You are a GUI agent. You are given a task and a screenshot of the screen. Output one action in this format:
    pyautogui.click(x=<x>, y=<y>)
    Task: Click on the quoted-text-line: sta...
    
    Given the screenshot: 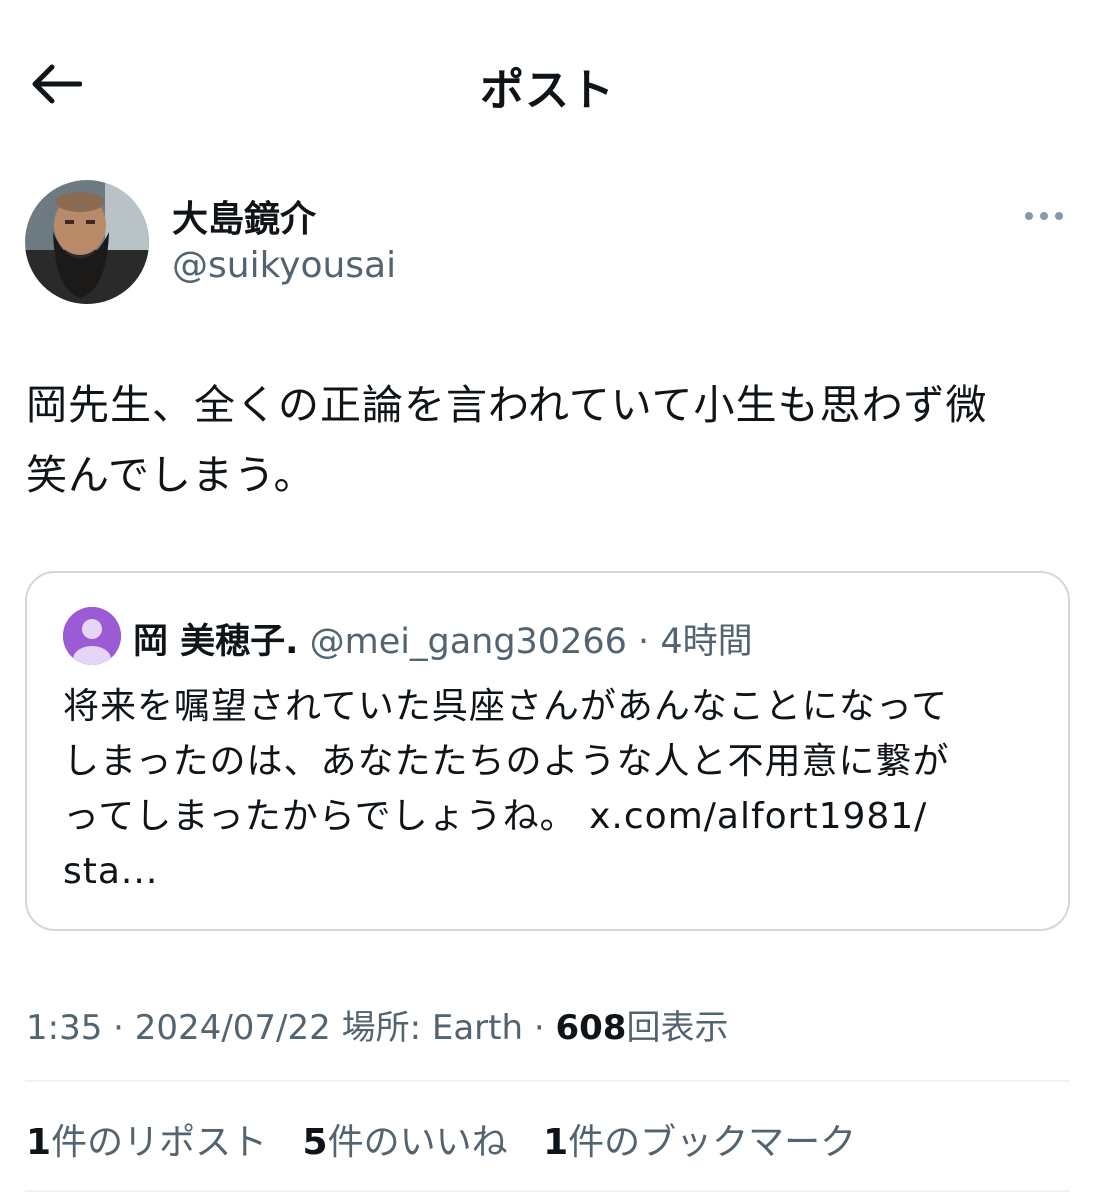 What is the action you would take?
    pyautogui.click(x=111, y=871)
    